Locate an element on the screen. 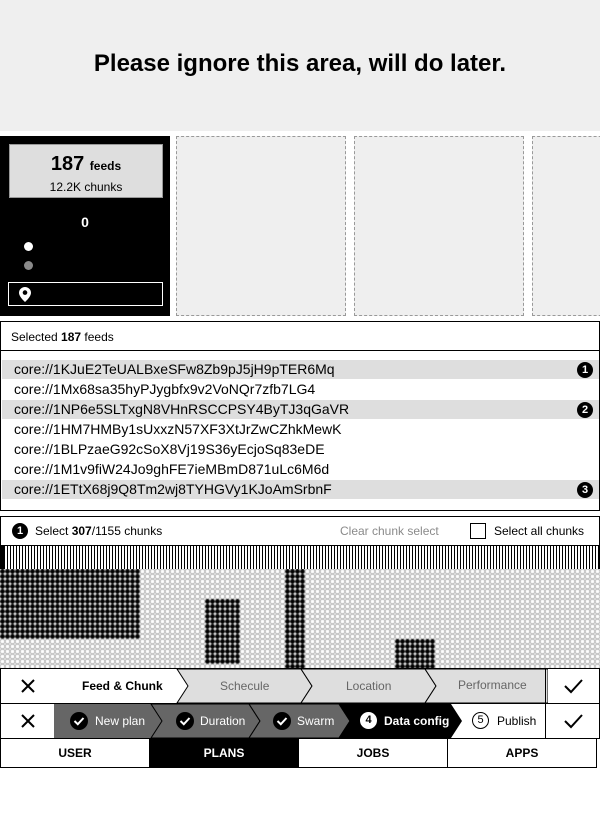 The width and height of the screenshot is (600, 817). chunk-select-summary: Select 307/1155 chunks is located at coordinates (98, 531).